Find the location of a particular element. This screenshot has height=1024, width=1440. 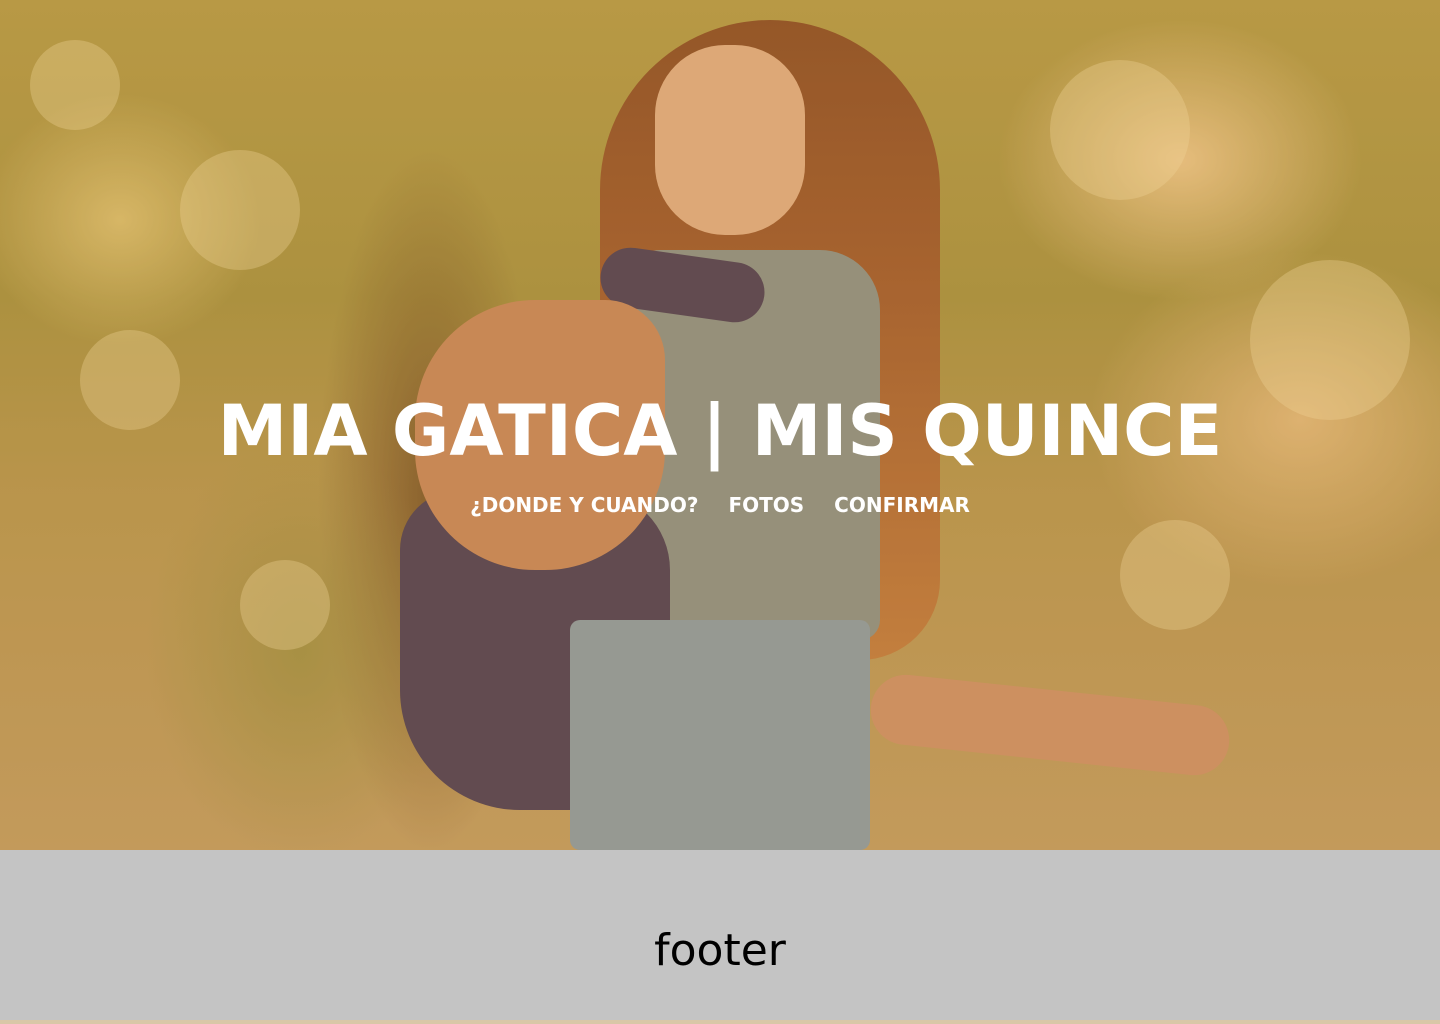

bottom-strip is located at coordinates (720, 1022).